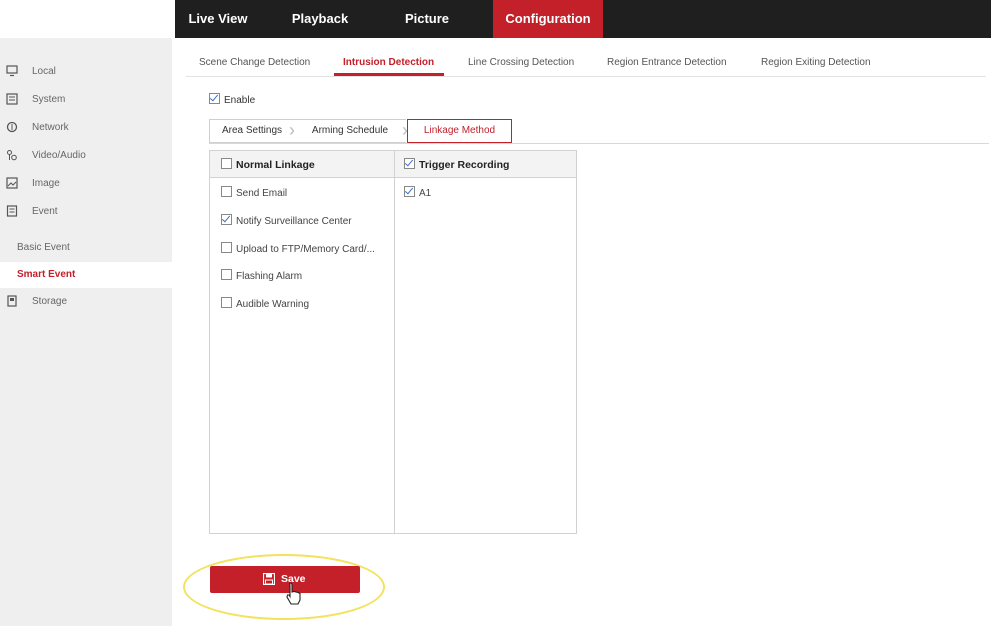 Image resolution: width=991 pixels, height=626 pixels. What do you see at coordinates (320, 19) in the screenshot?
I see `tab-playback: Playback` at bounding box center [320, 19].